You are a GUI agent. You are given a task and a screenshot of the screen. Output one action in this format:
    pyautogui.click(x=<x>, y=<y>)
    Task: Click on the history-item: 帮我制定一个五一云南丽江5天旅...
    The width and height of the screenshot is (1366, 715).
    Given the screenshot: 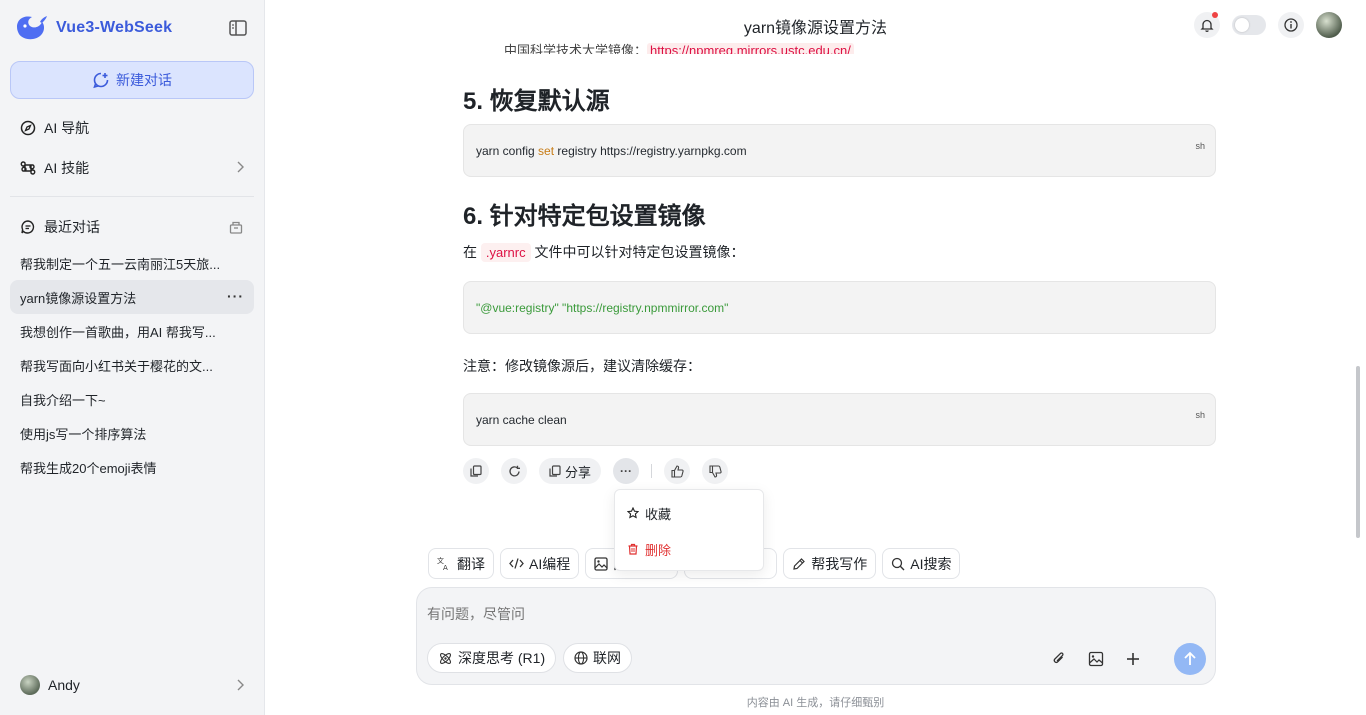 What is the action you would take?
    pyautogui.click(x=132, y=263)
    